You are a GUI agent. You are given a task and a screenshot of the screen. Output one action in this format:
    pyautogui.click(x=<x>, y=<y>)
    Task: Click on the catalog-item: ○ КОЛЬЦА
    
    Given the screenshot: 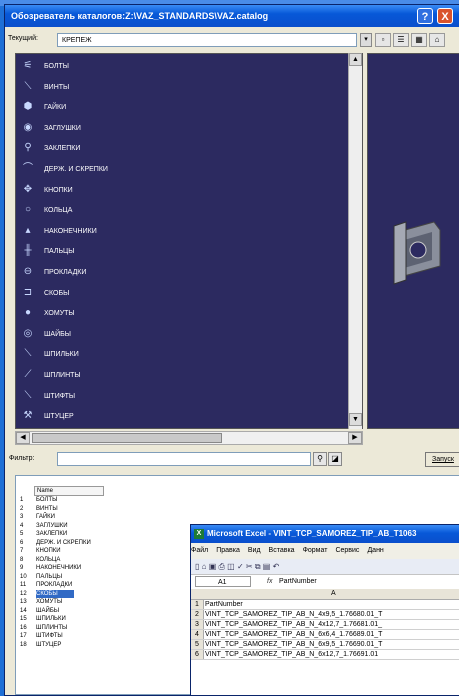 What is the action you would take?
    pyautogui.click(x=182, y=211)
    